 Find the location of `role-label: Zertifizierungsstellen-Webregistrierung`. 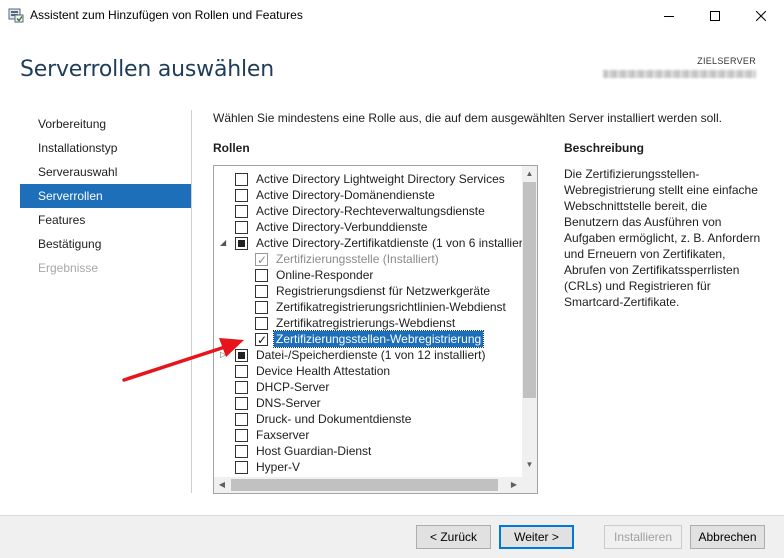

role-label: Zertifizierungsstellen-Webregistrierung is located at coordinates (378, 339).